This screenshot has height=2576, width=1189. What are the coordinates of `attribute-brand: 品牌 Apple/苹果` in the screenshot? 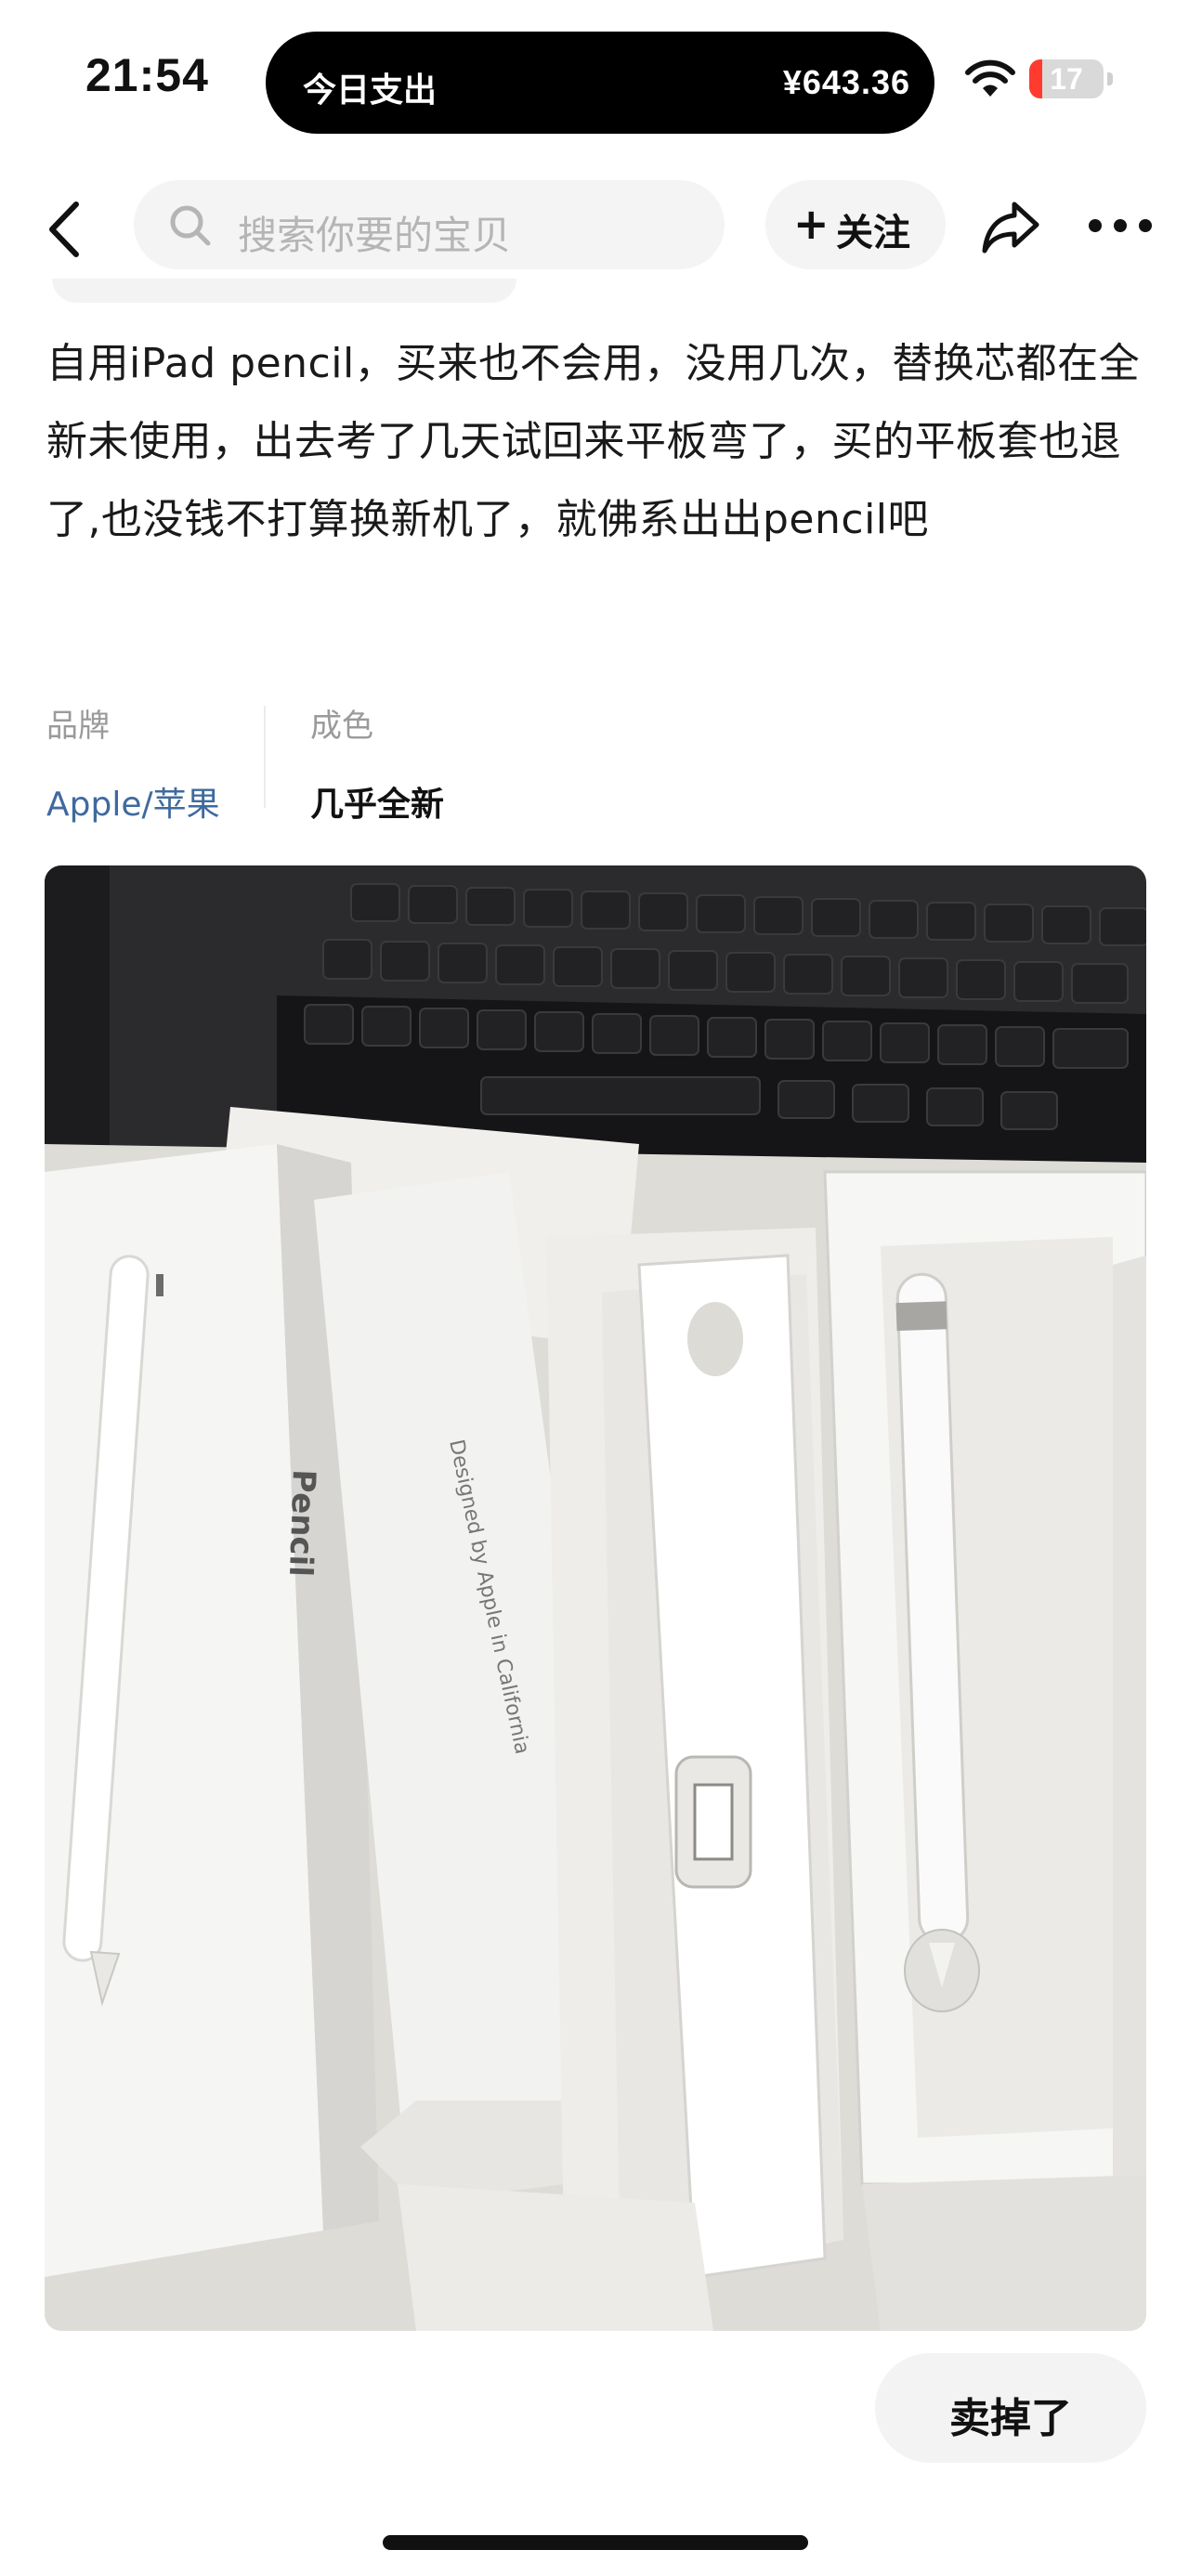 It's located at (133, 763).